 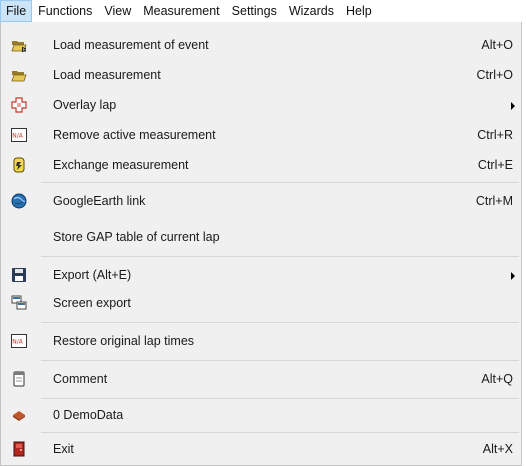 What do you see at coordinates (19, 449) in the screenshot?
I see `exit-door-icon` at bounding box center [19, 449].